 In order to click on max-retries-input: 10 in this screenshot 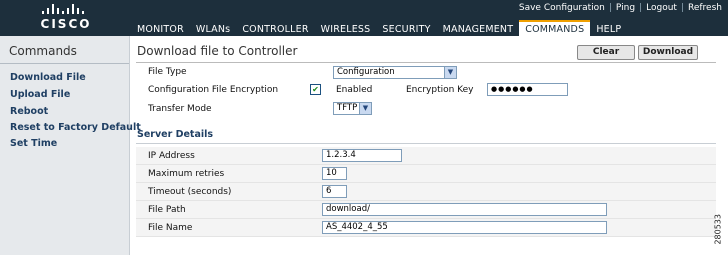, I will do `click(334, 173)`.